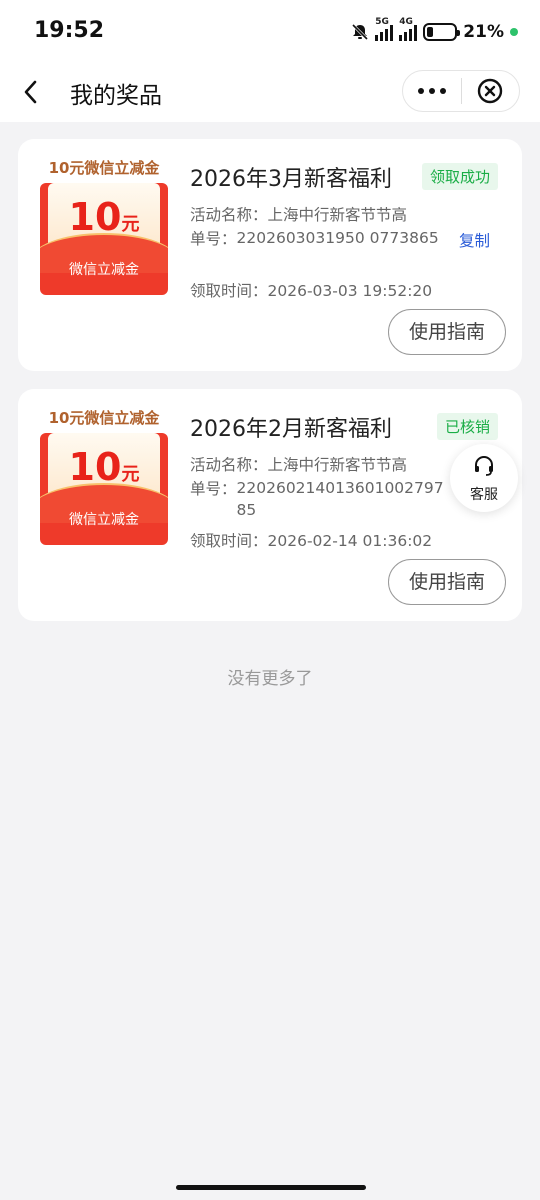  I want to click on headset-icon, so click(484, 466).